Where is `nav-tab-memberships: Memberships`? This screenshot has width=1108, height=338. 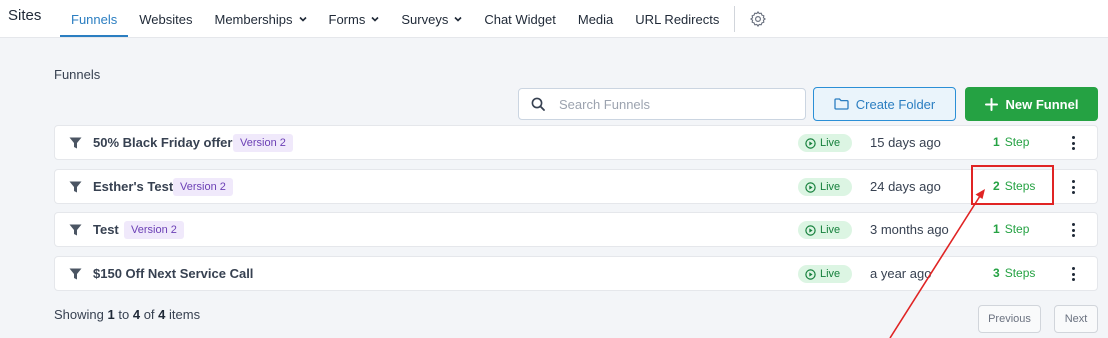 nav-tab-memberships: Memberships is located at coordinates (260, 19).